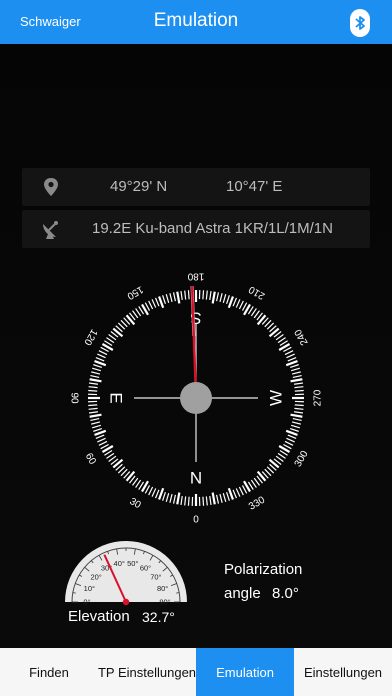 Image resolution: width=392 pixels, height=696 pixels. Describe the element at coordinates (74, 398) in the screenshot. I see `compass-degree-label: 90` at that location.